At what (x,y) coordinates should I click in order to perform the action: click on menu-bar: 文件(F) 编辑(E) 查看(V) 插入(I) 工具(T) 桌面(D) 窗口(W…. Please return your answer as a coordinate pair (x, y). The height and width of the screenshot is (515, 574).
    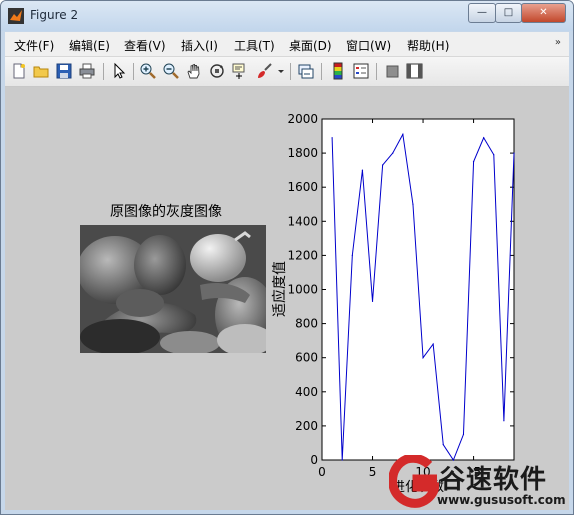
    Looking at the image, I should click on (287, 44).